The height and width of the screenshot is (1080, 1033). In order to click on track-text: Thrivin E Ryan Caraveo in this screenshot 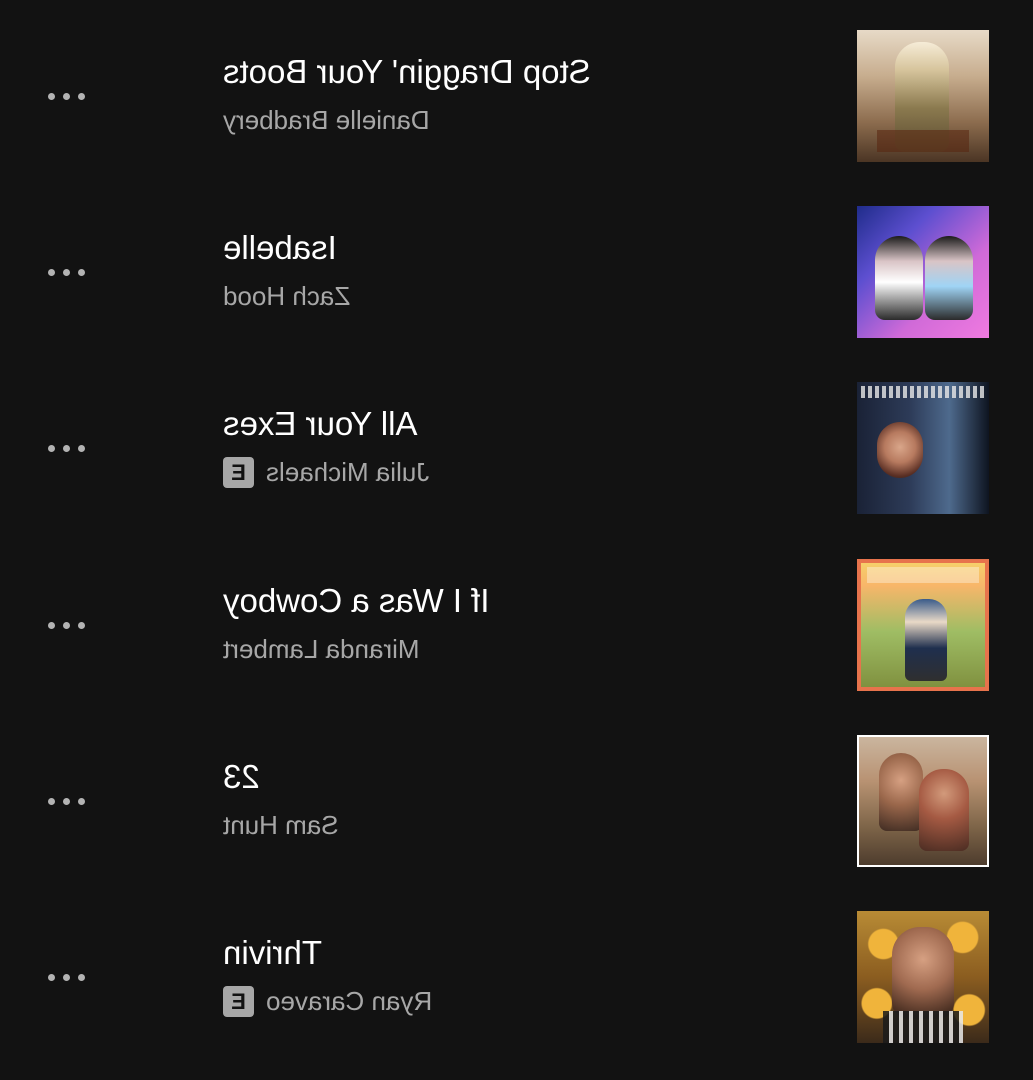, I will do `click(523, 975)`.